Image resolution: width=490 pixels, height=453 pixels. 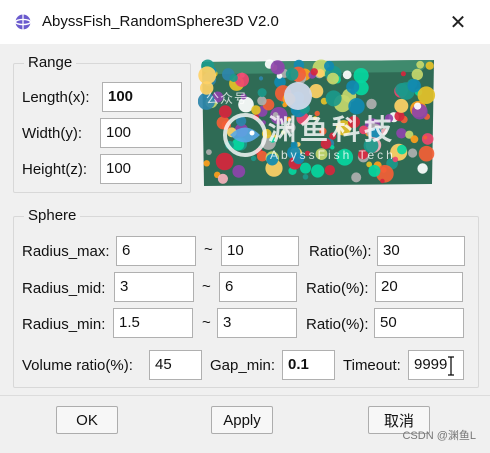 I want to click on watermark-small-text: 公众号, so click(x=227, y=98).